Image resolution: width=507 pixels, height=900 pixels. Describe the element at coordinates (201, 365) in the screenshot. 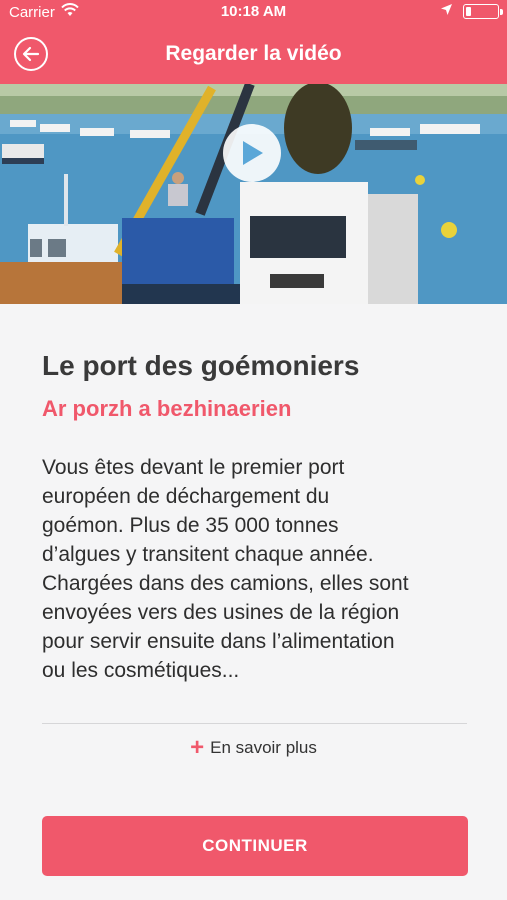

I see `place-title: Le port des goémoniers` at that location.